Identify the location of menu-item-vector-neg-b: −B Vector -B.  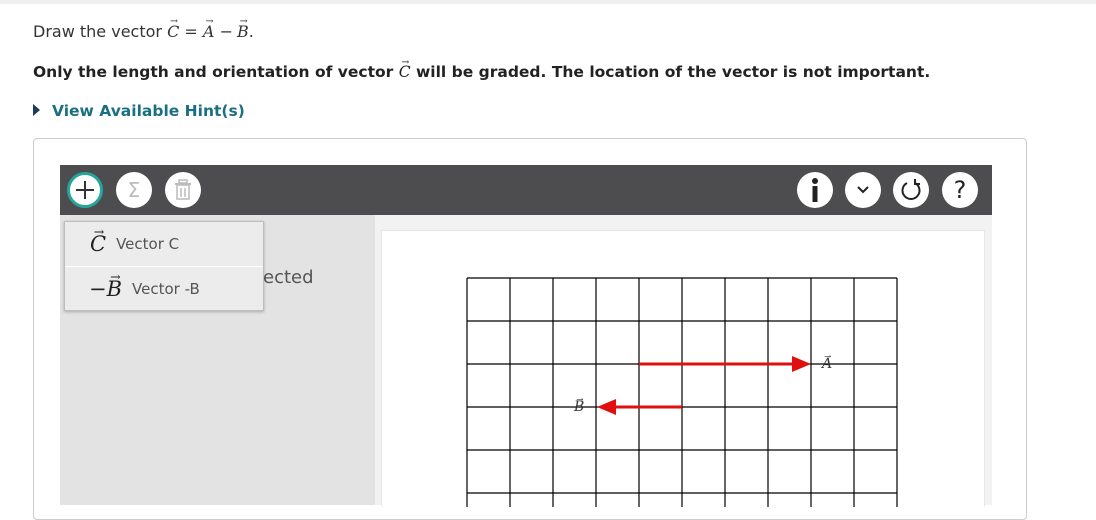
(164, 289).